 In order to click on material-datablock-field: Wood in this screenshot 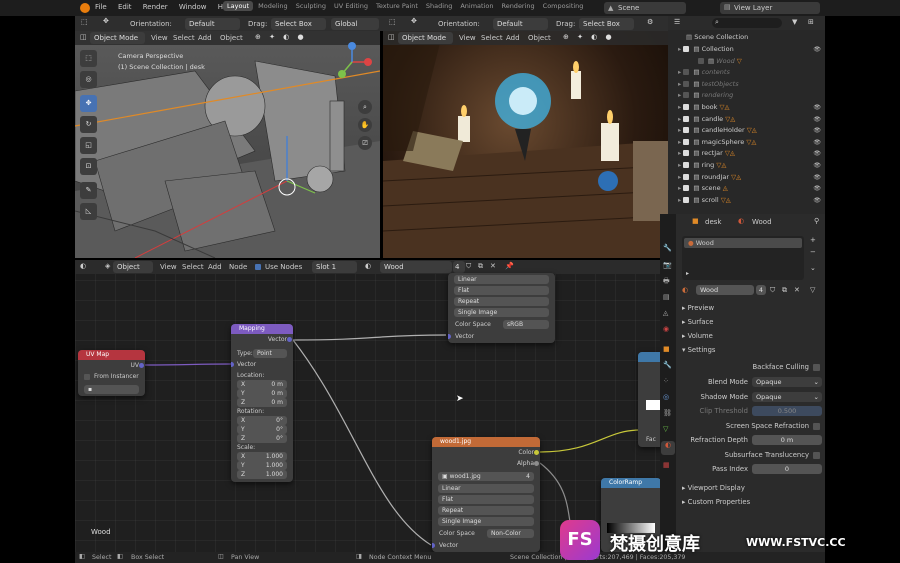, I will do `click(725, 290)`.